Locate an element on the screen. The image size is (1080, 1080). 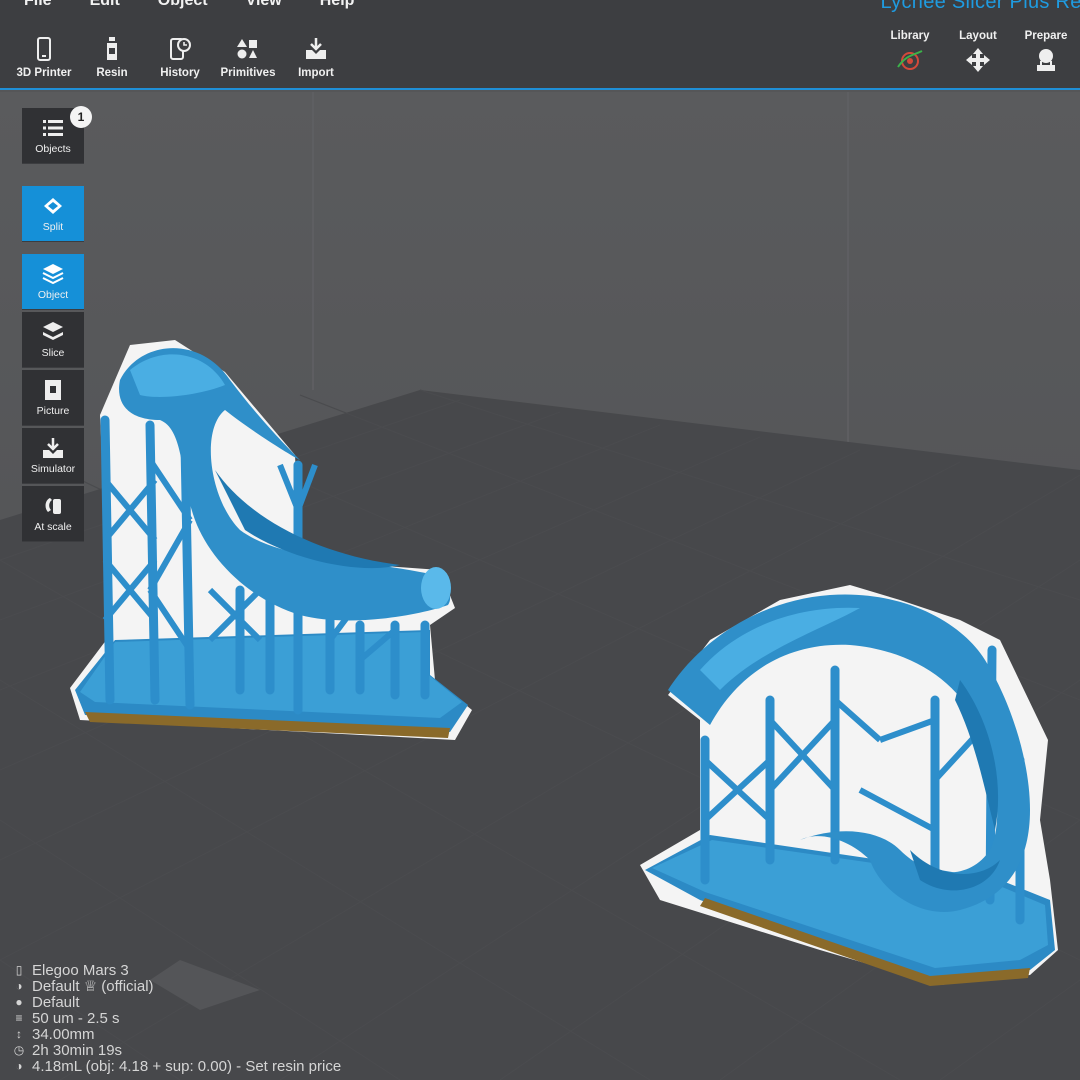
printer-info: ▯ Elegoo Mars 3 is located at coordinates (176, 970).